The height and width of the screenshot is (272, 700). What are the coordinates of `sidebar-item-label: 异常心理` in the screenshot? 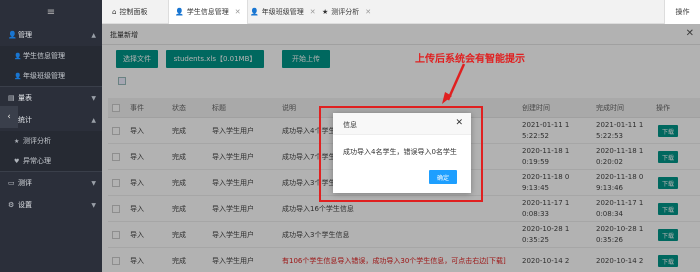 It's located at (37, 161).